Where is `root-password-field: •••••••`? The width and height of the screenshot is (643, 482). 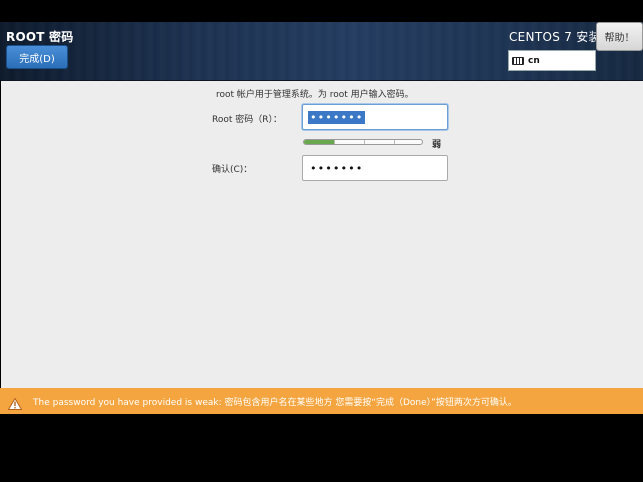
root-password-field: ••••••• is located at coordinates (375, 117).